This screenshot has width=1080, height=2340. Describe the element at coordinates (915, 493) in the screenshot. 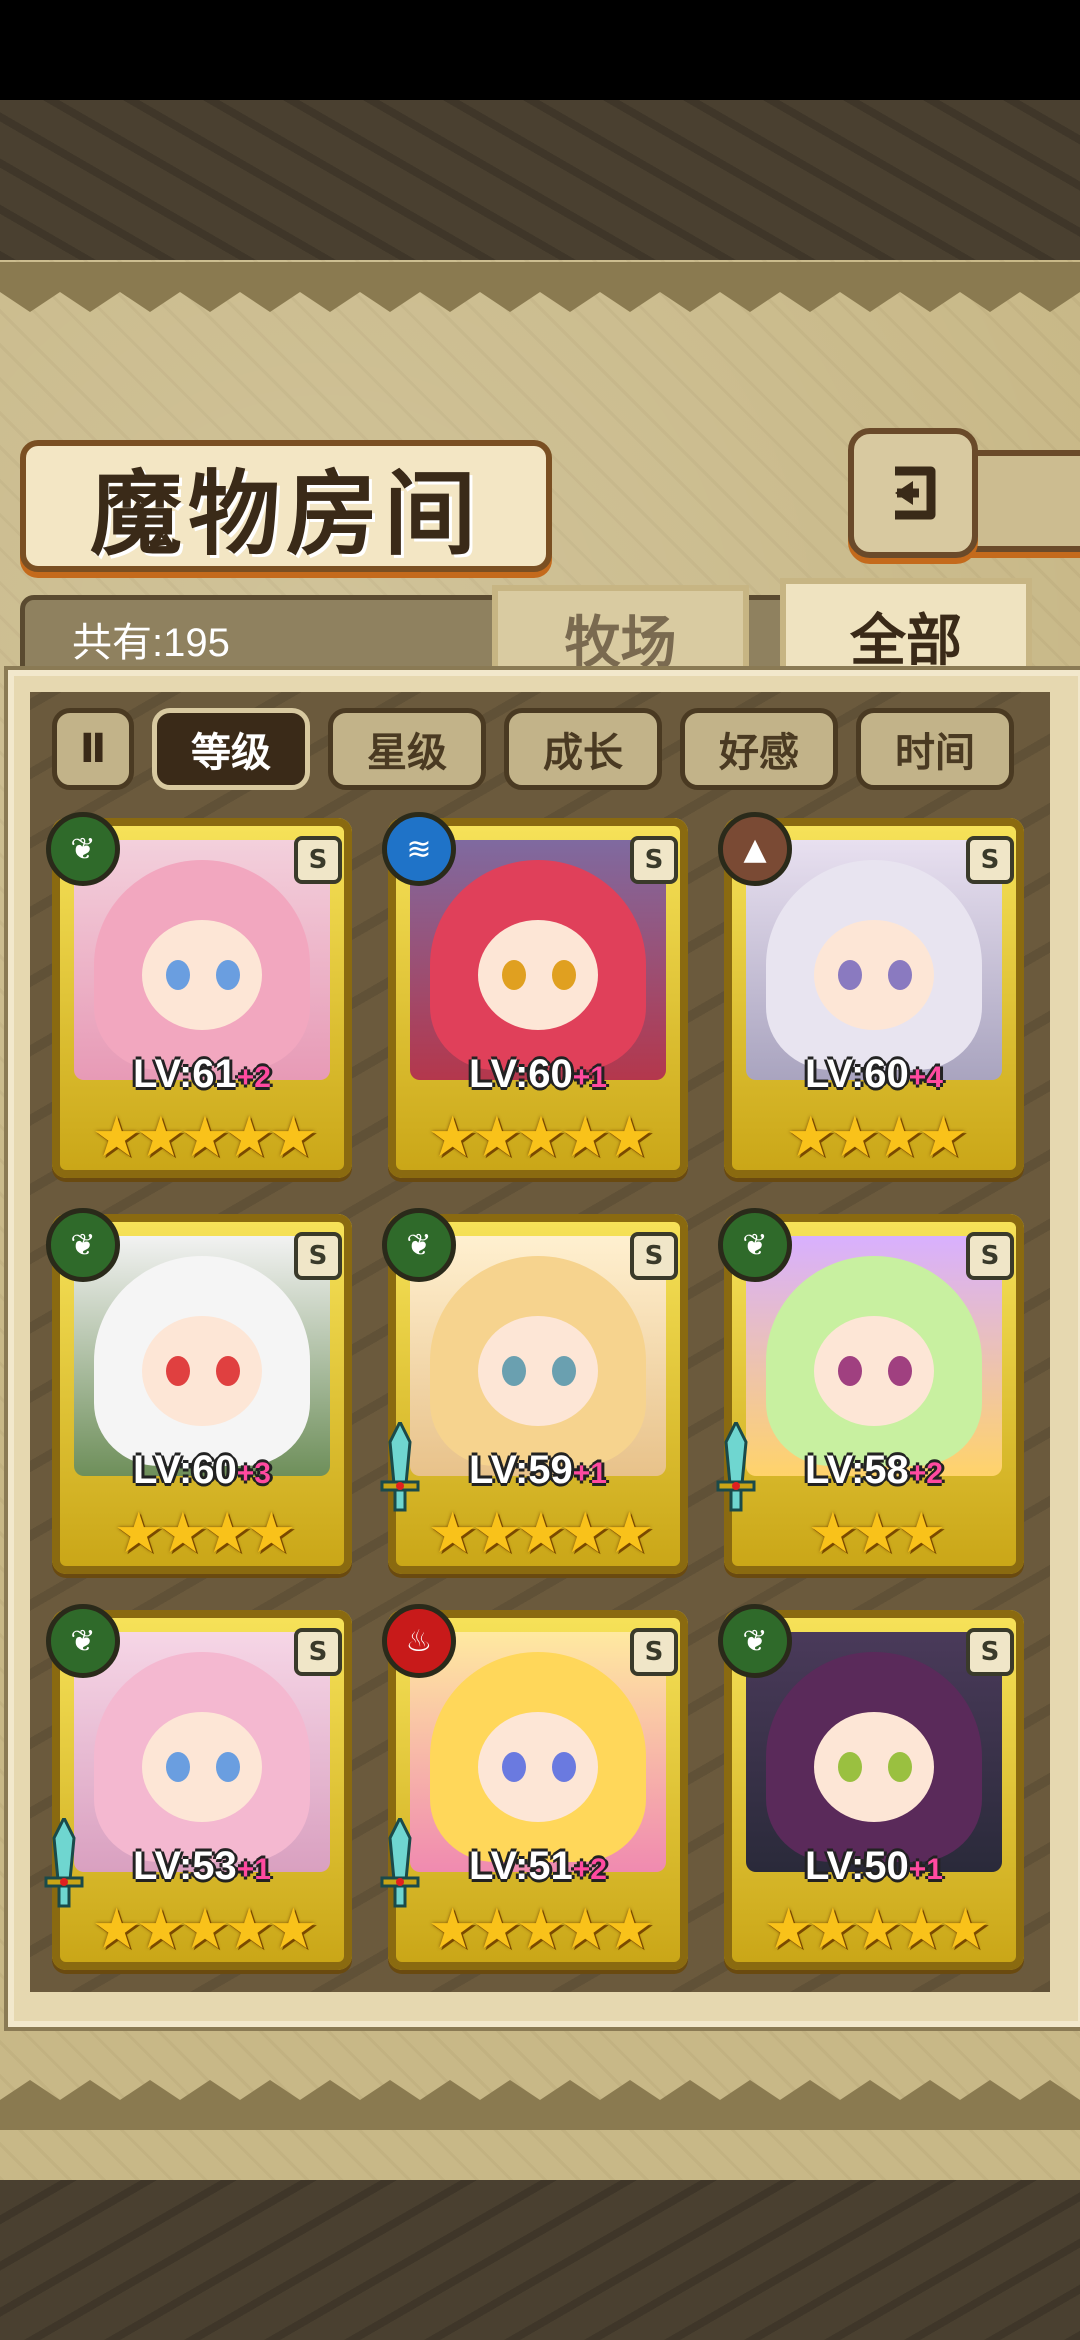

I see `return-arrow-icon` at that location.